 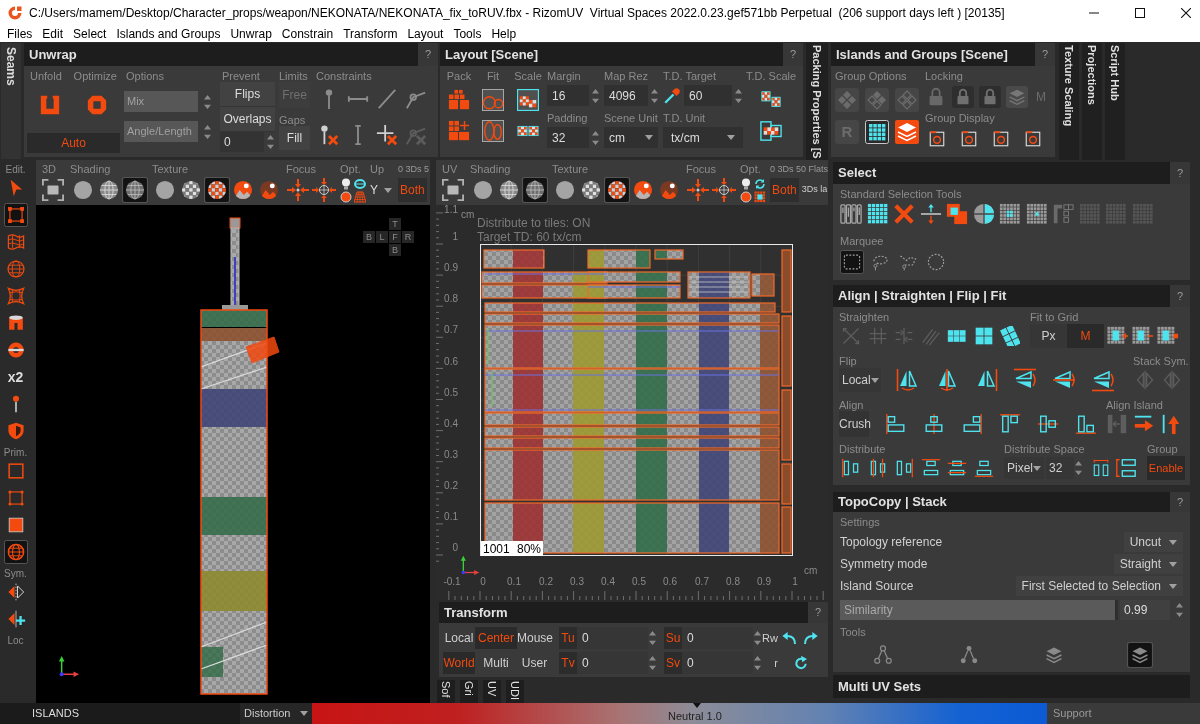 What do you see at coordinates (1010, 424) in the screenshot?
I see `align-top-icon` at bounding box center [1010, 424].